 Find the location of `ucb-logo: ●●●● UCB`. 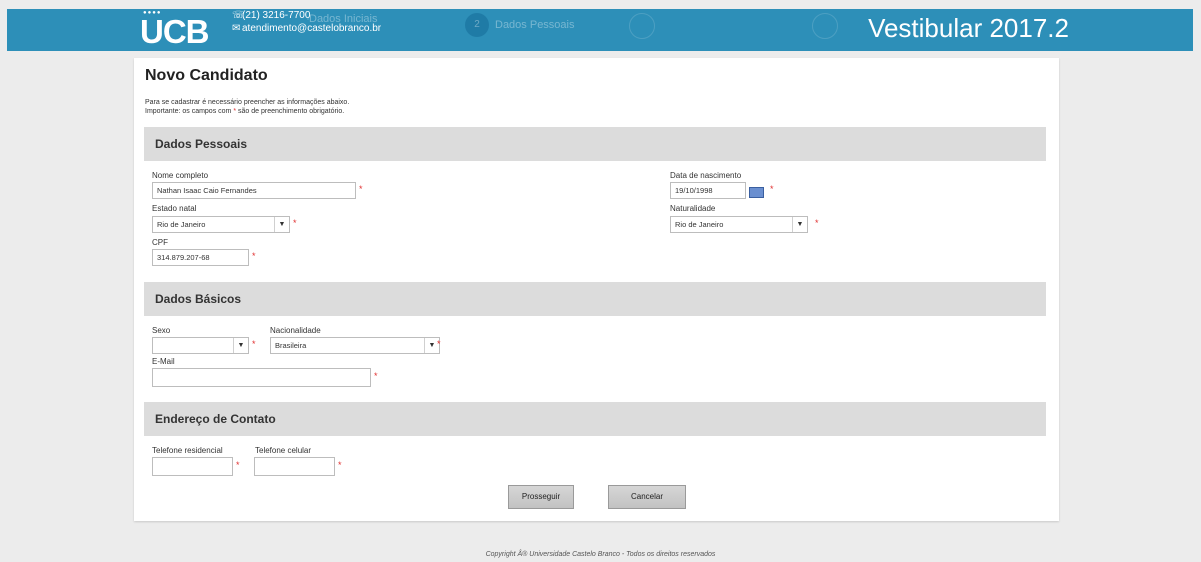

ucb-logo: ●●●● UCB is located at coordinates (175, 30).